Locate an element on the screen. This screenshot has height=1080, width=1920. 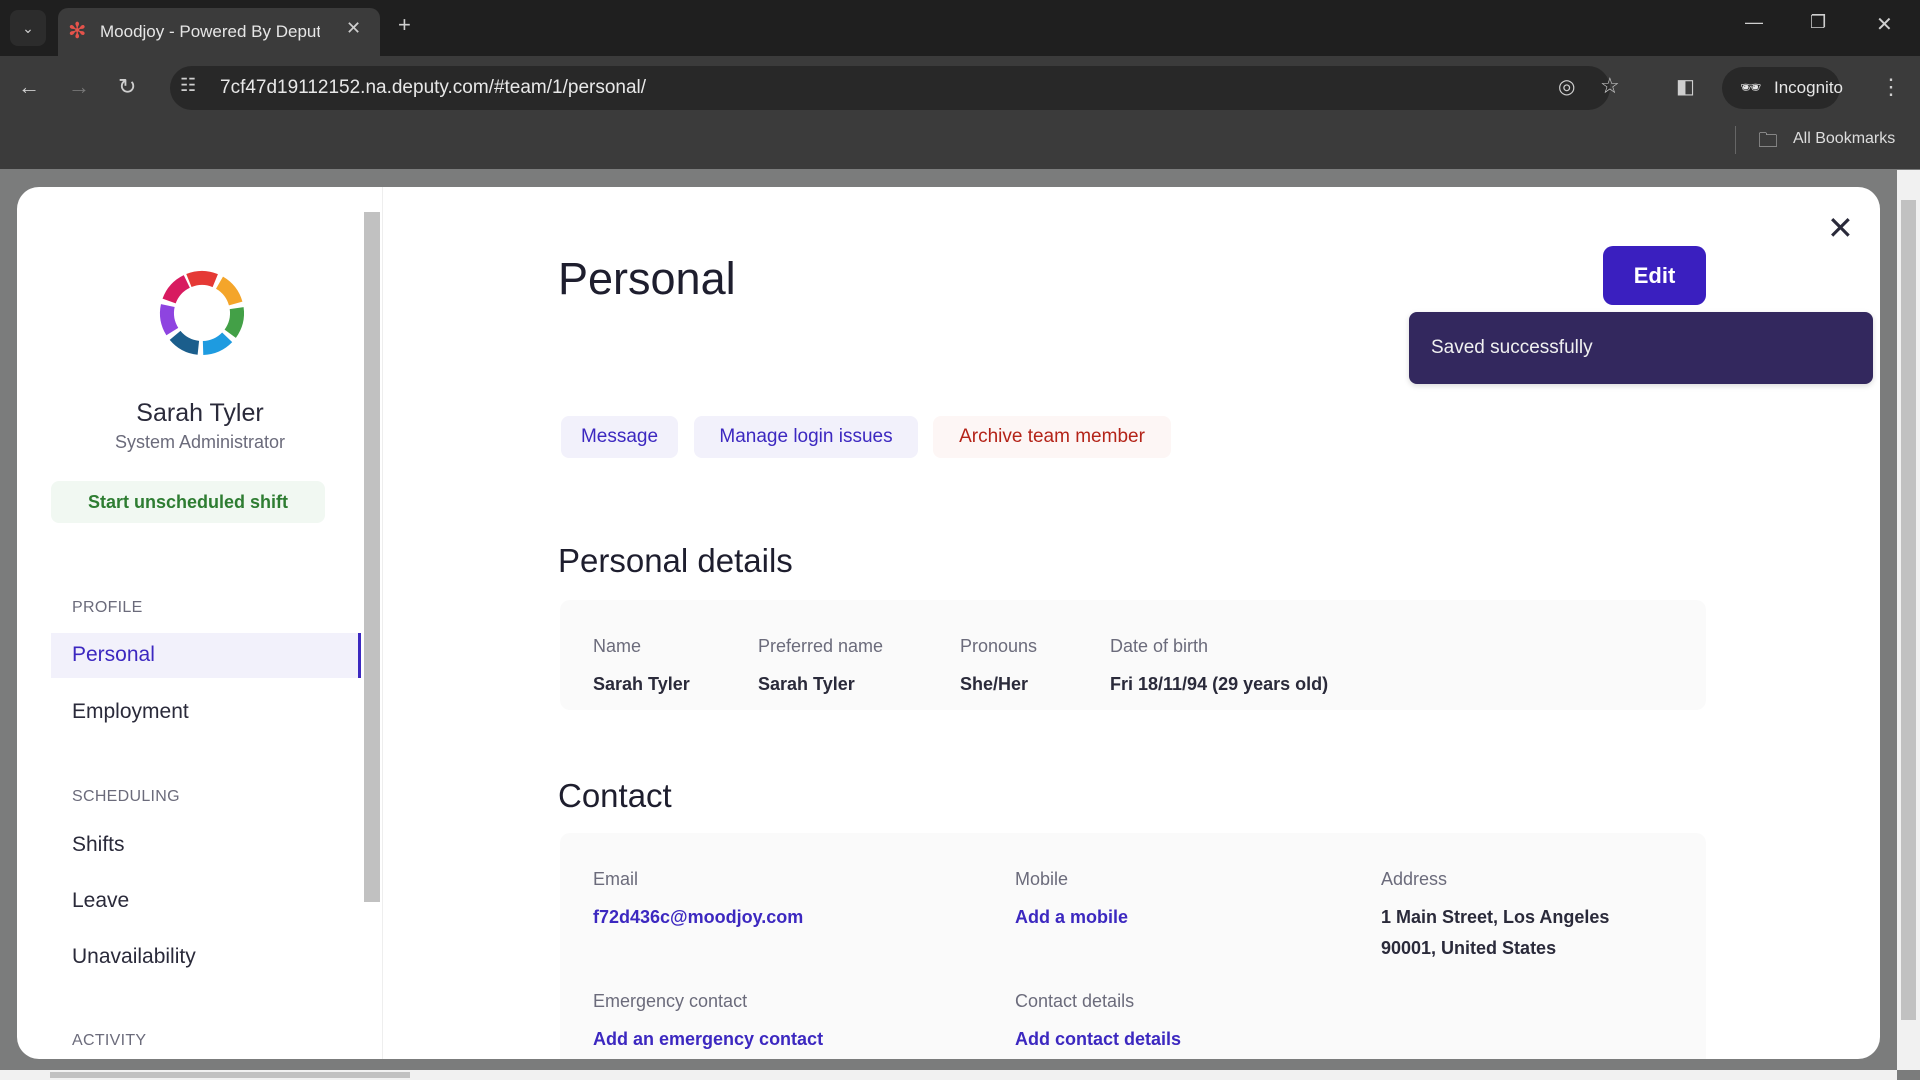
sidebar-scrollbar is located at coordinates (372, 557).